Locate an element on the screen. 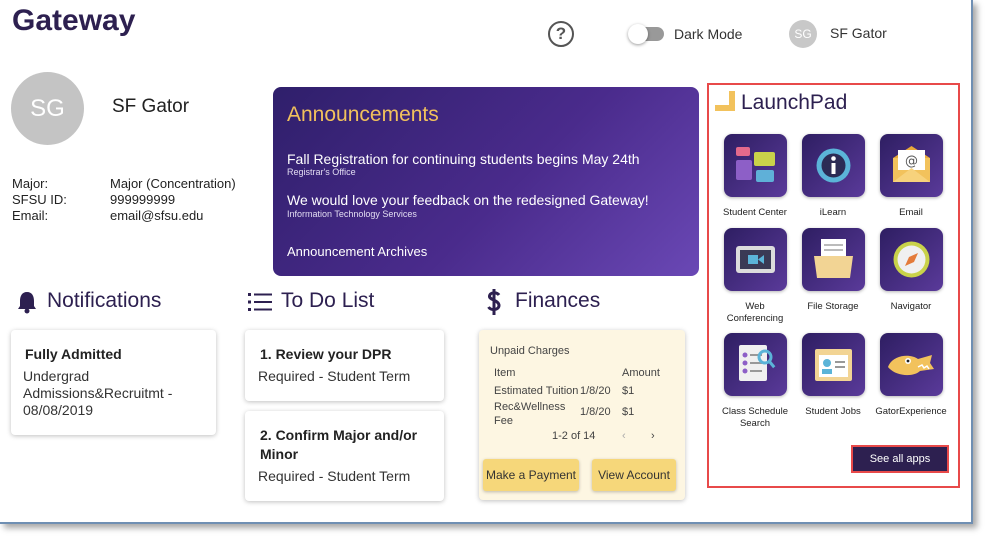 Image resolution: width=991 pixels, height=541 pixels. app-label: Class Schedule Search is located at coordinates (754, 417).